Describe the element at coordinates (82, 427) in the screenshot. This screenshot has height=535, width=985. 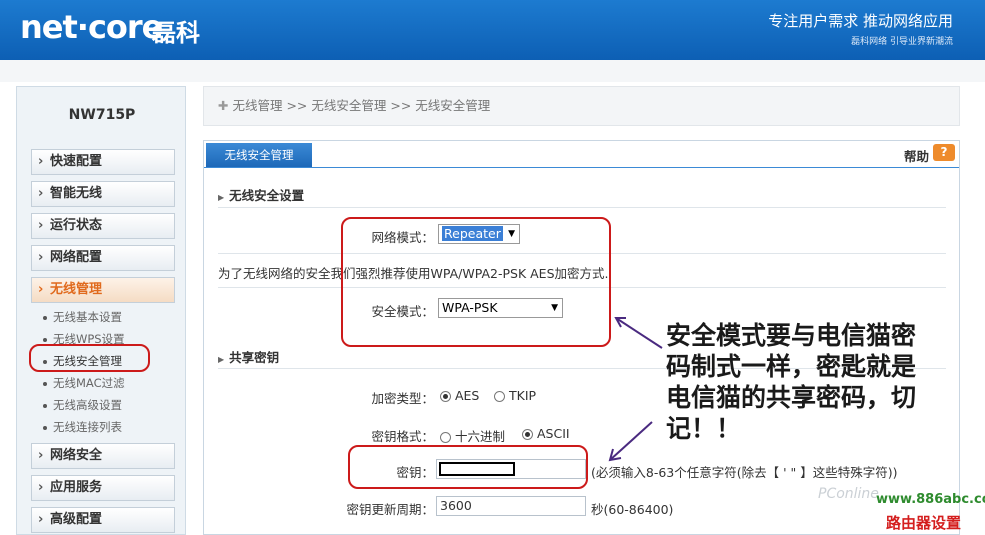
I see `sub-wireless-clients: 无线连接列表` at that location.